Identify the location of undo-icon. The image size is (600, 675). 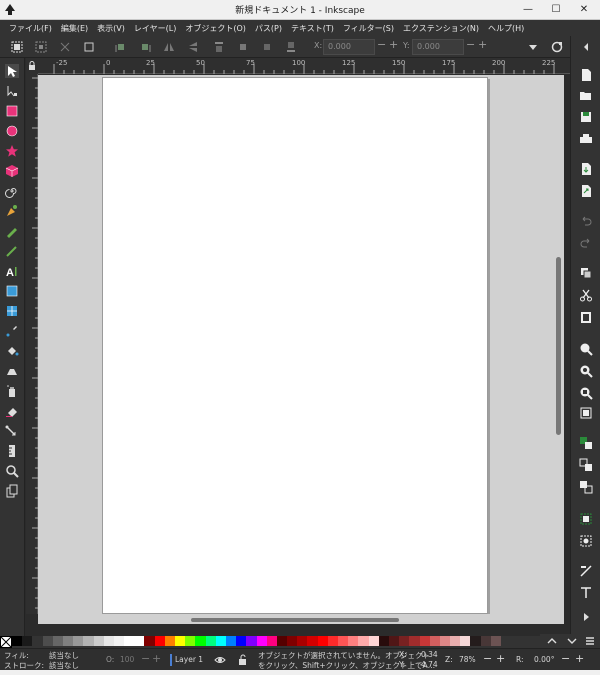
(586, 221).